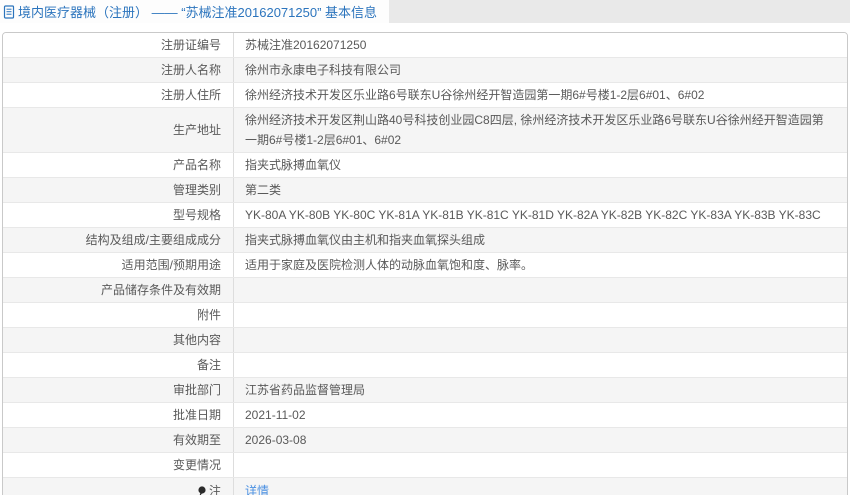 This screenshot has height=495, width=850. I want to click on table-row: 结构及组成/主要组成成分 指夹式脉搏血氧仪由主机和指夹血氧探头组成, so click(425, 240).